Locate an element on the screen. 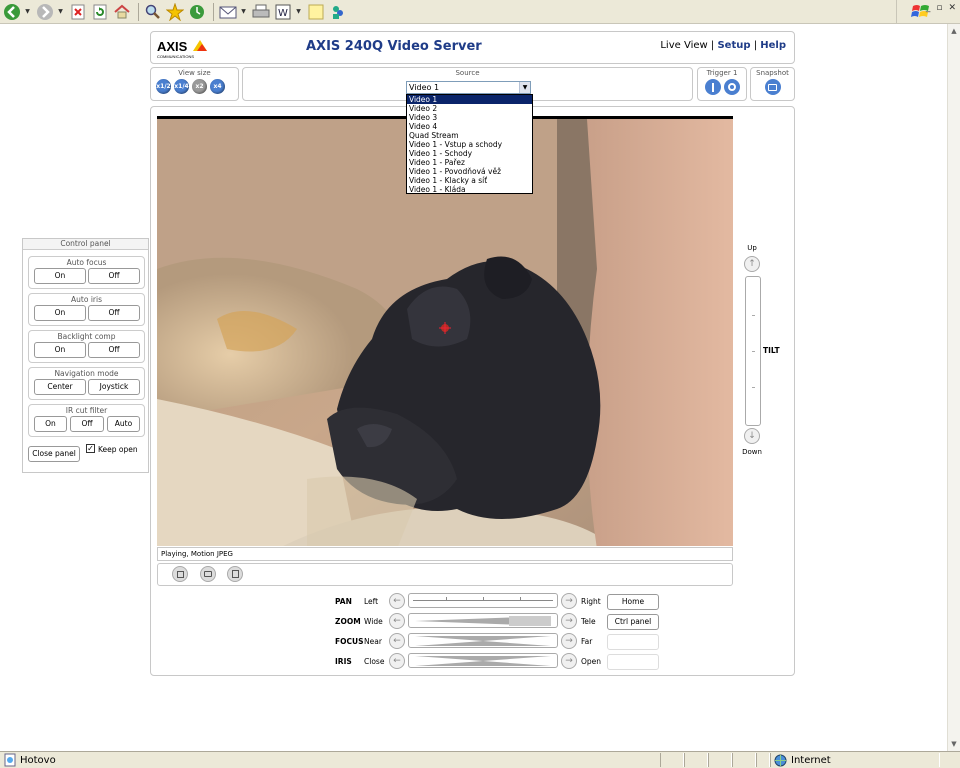 The width and height of the screenshot is (960, 768). pan-left-label: Left is located at coordinates (371, 601).